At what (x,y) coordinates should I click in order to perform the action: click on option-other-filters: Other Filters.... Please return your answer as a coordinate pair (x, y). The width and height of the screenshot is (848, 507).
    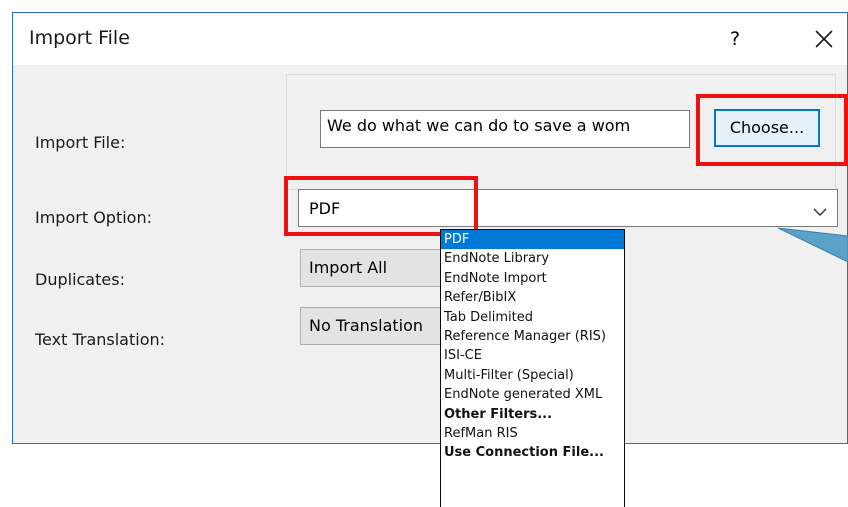
    Looking at the image, I should click on (532, 414).